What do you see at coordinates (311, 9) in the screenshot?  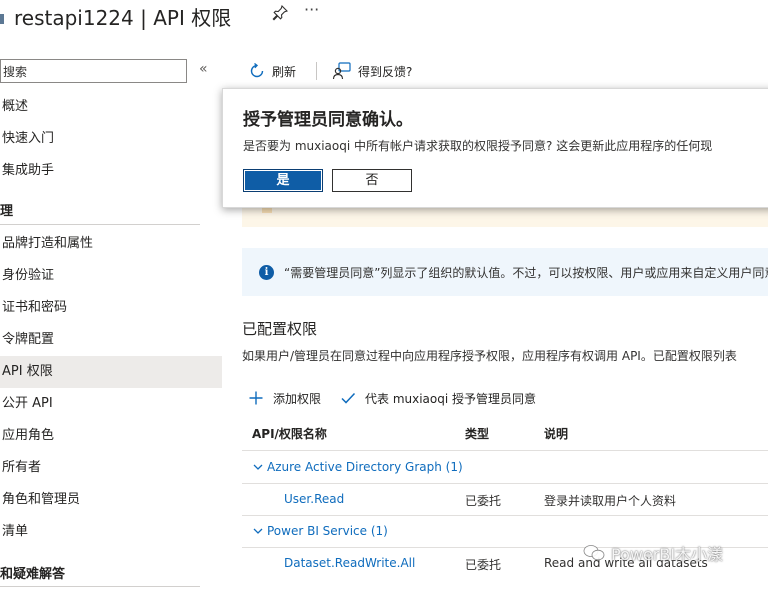 I see `more-options-icon: ···` at bounding box center [311, 9].